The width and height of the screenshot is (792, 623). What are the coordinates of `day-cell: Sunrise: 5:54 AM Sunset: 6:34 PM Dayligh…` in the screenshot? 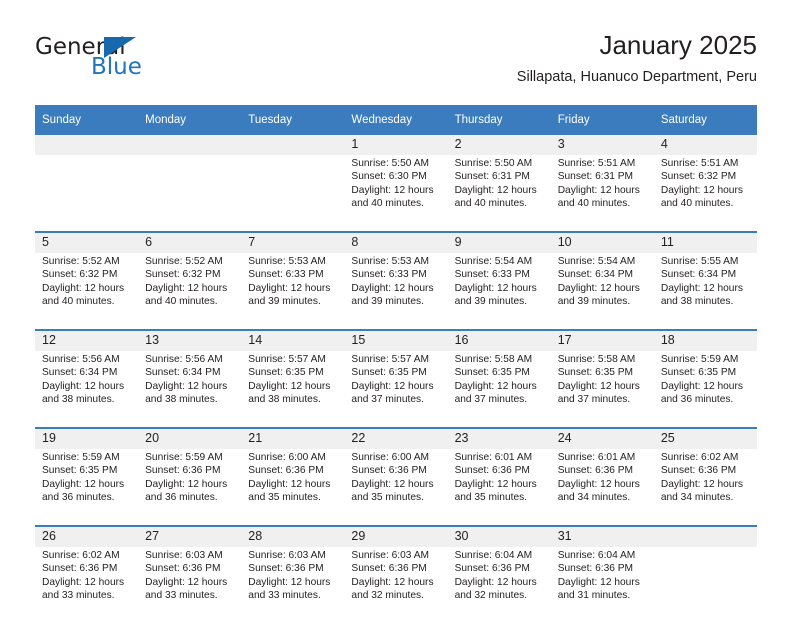 It's located at (602, 291).